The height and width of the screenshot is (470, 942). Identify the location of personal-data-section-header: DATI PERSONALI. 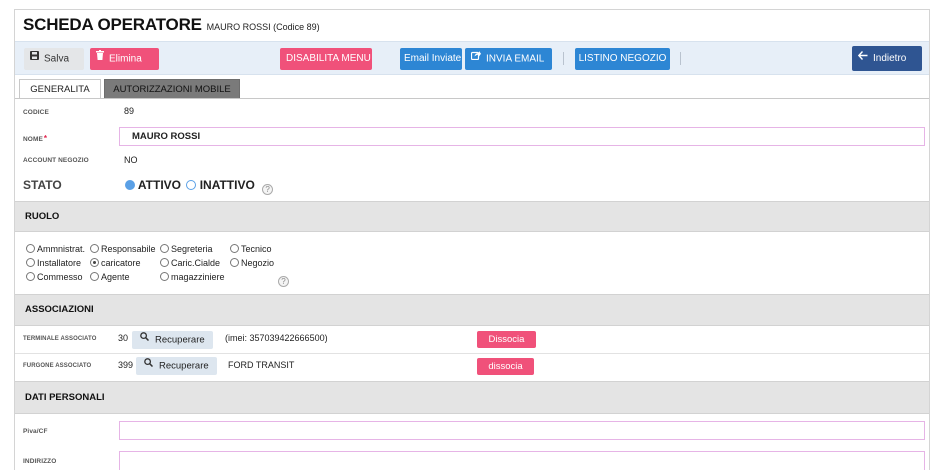
(472, 397).